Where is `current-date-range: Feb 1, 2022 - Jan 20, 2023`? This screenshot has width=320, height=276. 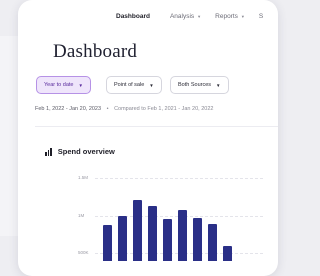 current-date-range: Feb 1, 2022 - Jan 20, 2023 is located at coordinates (68, 109).